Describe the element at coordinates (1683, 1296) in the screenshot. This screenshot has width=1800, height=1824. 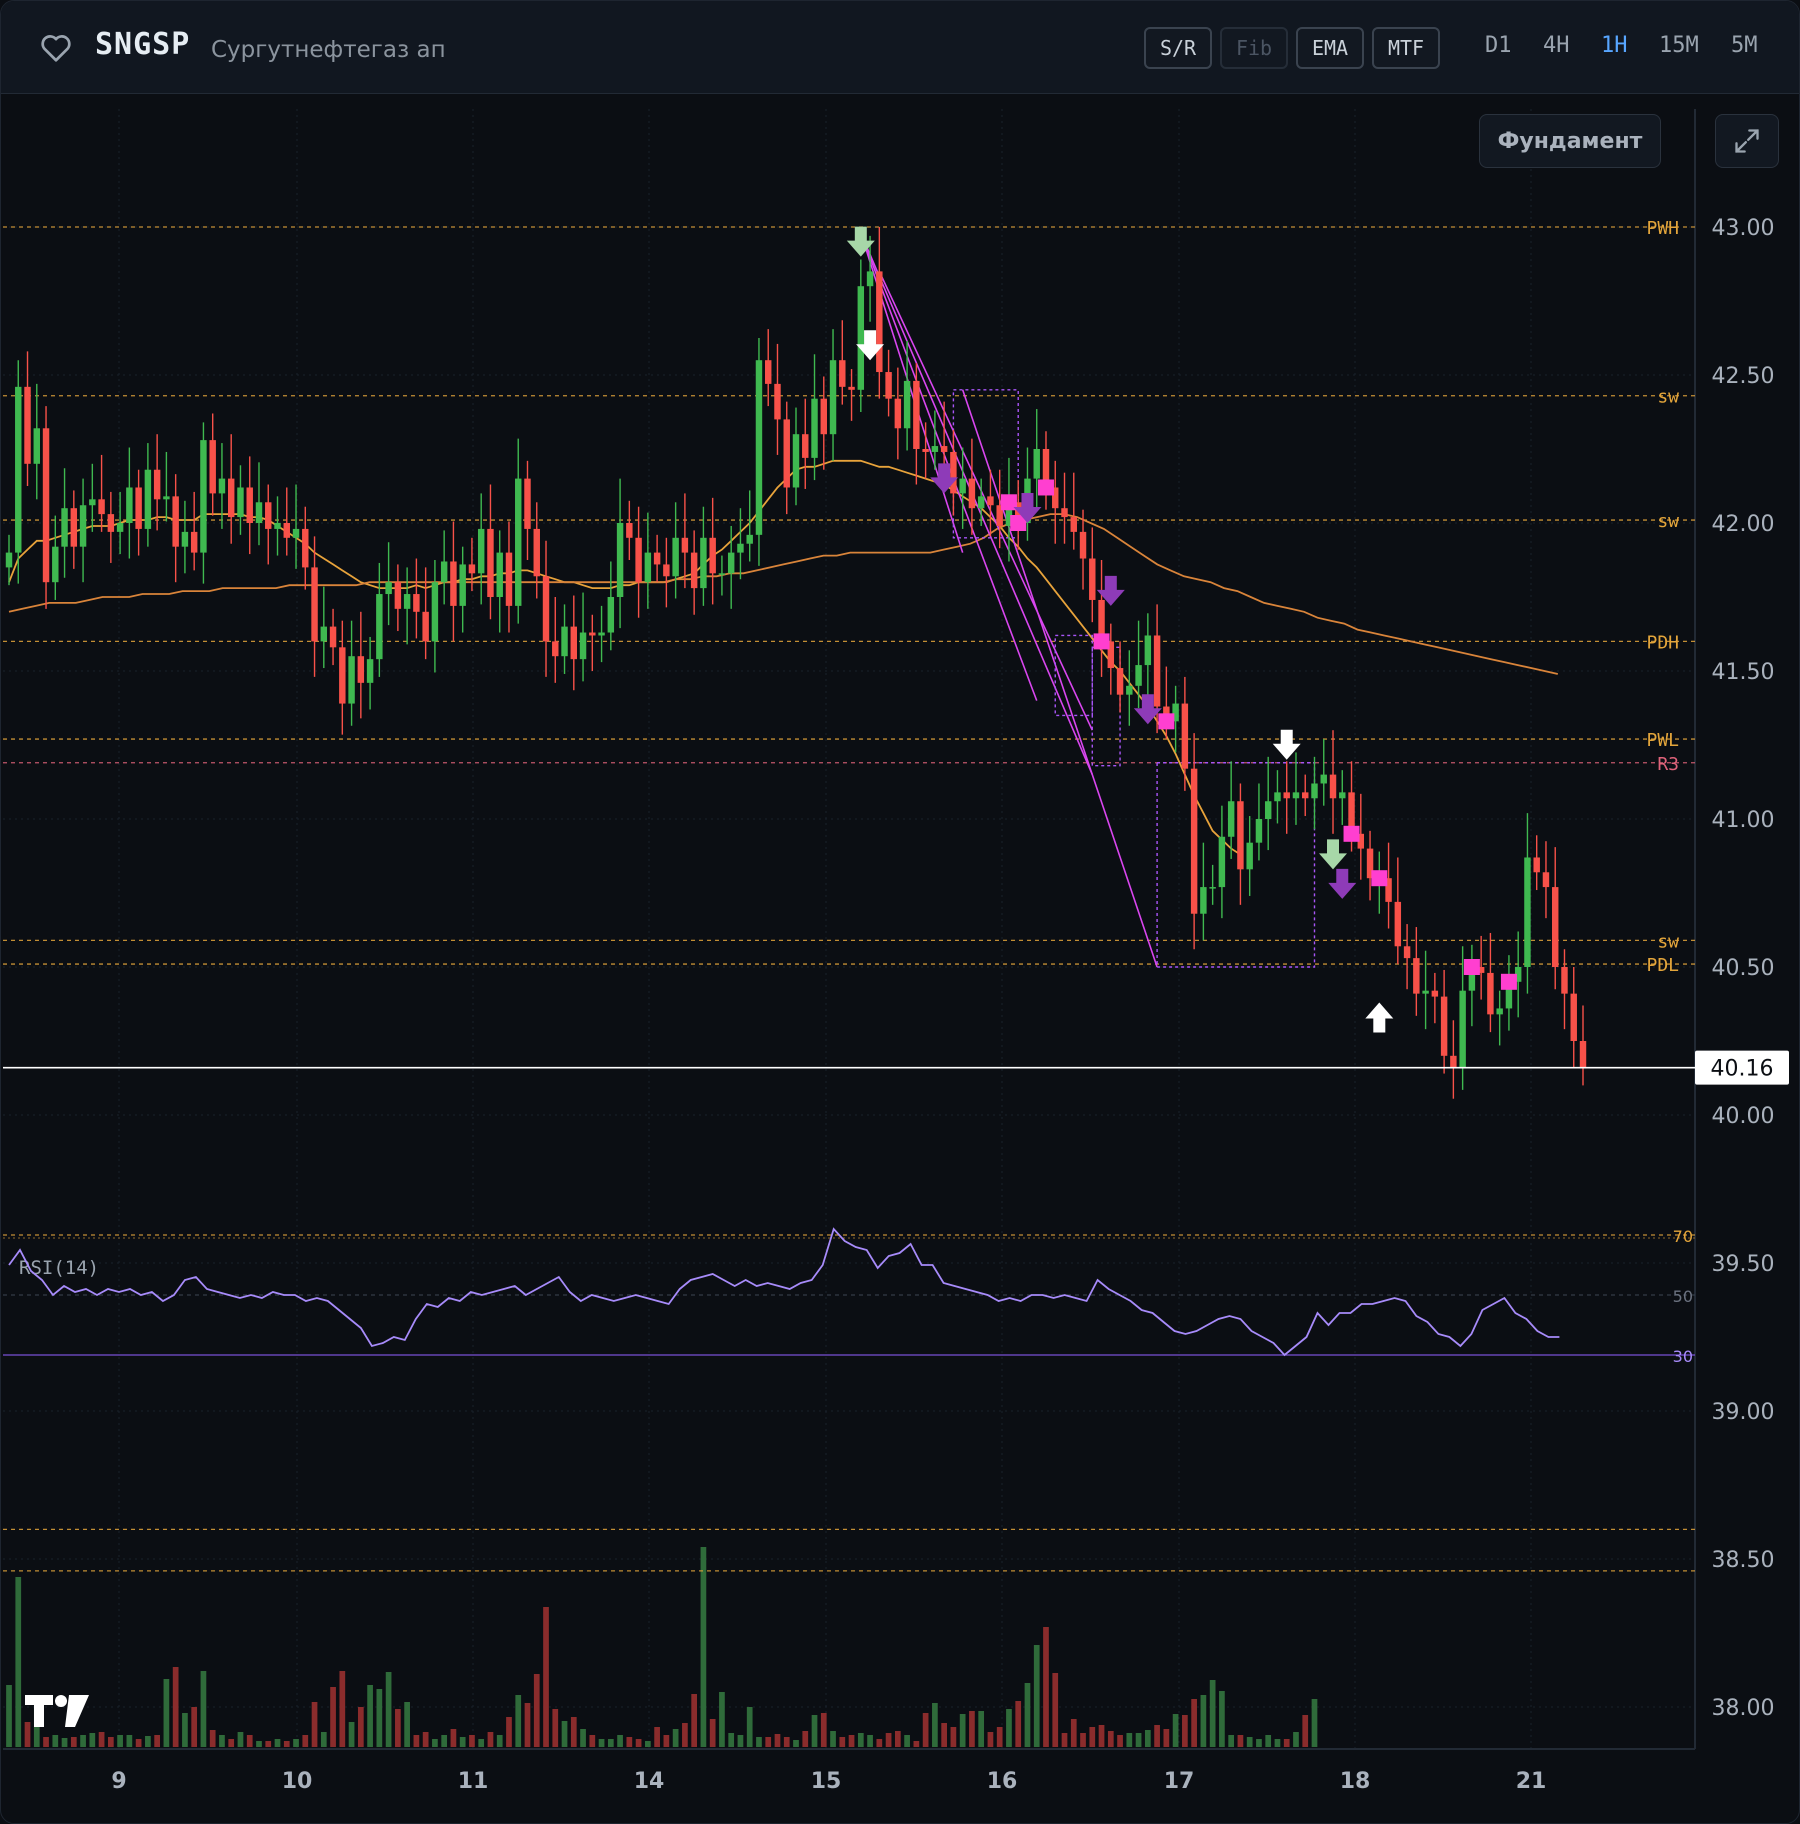
I see `rsi-level-label: 50` at that location.